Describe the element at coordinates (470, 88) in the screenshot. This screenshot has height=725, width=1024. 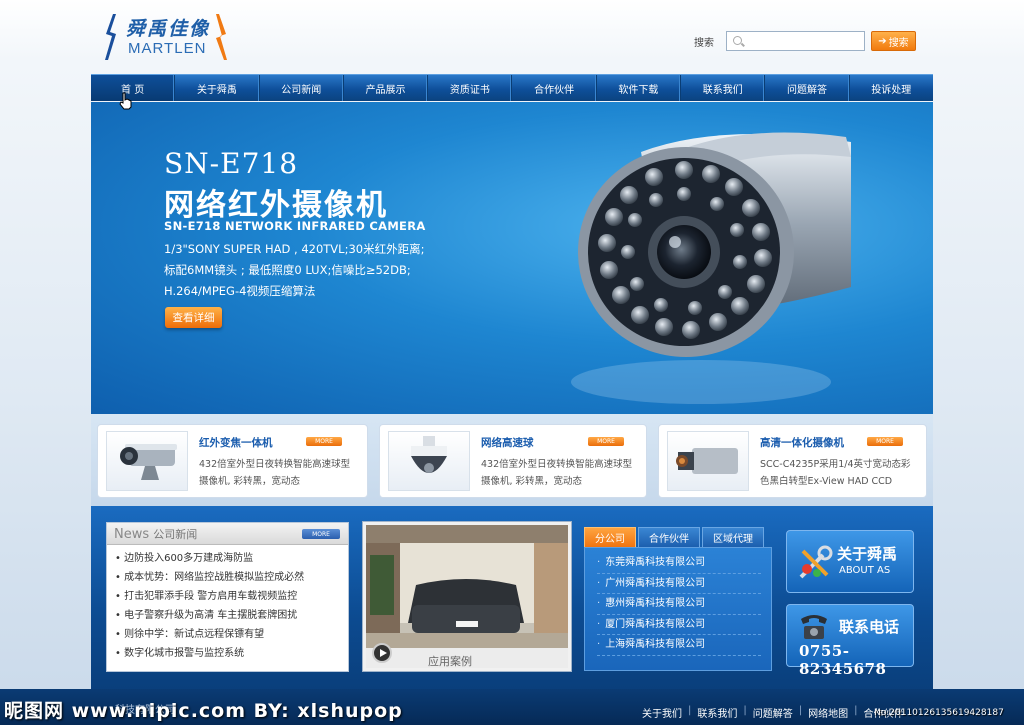
I see `nav-item-certificates: 资质证书` at that location.